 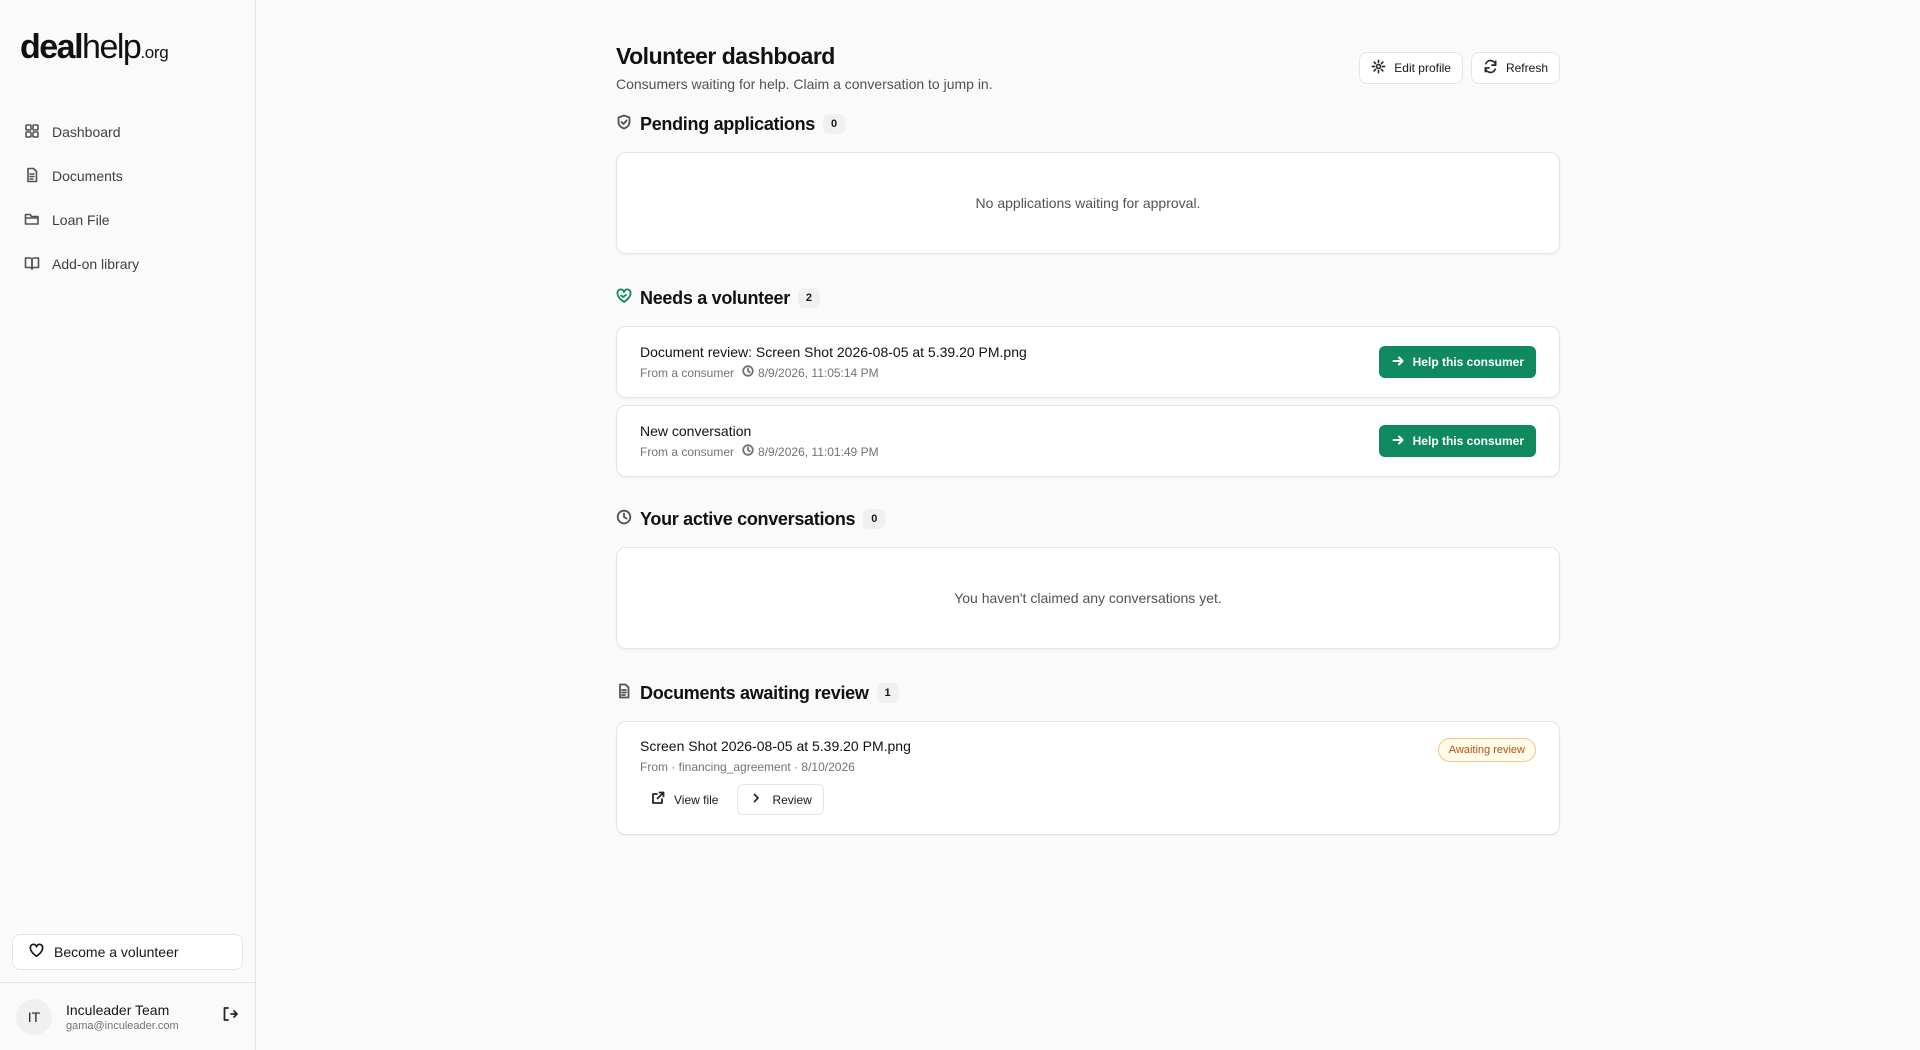 I want to click on sidebar-item-label: Dashboard, so click(x=86, y=132).